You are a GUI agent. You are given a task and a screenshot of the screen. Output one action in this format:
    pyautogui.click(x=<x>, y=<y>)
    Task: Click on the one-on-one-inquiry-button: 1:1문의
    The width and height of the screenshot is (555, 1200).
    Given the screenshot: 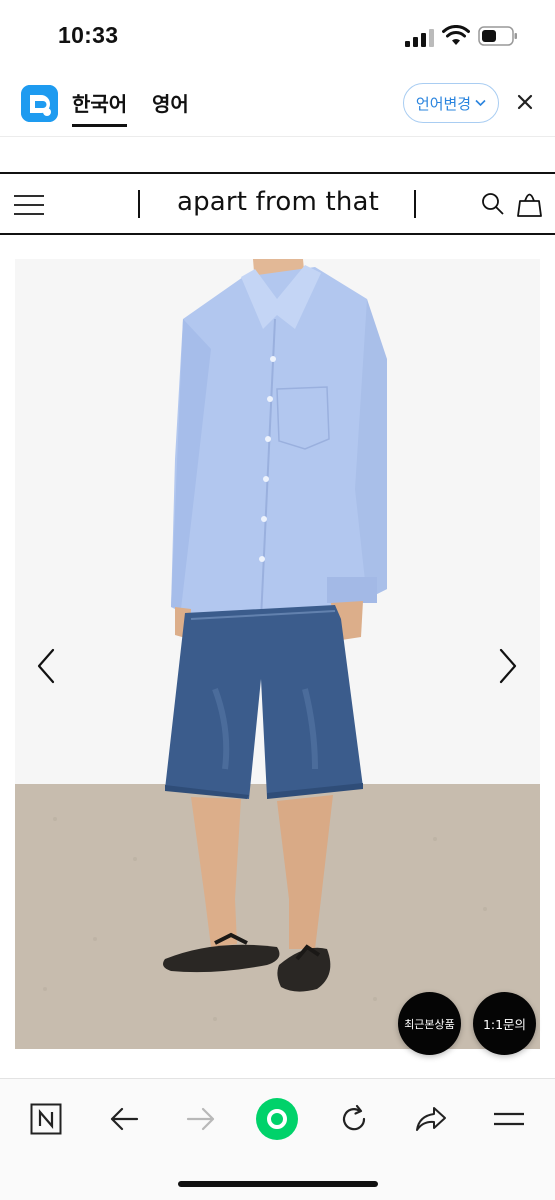 What is the action you would take?
    pyautogui.click(x=504, y=1023)
    